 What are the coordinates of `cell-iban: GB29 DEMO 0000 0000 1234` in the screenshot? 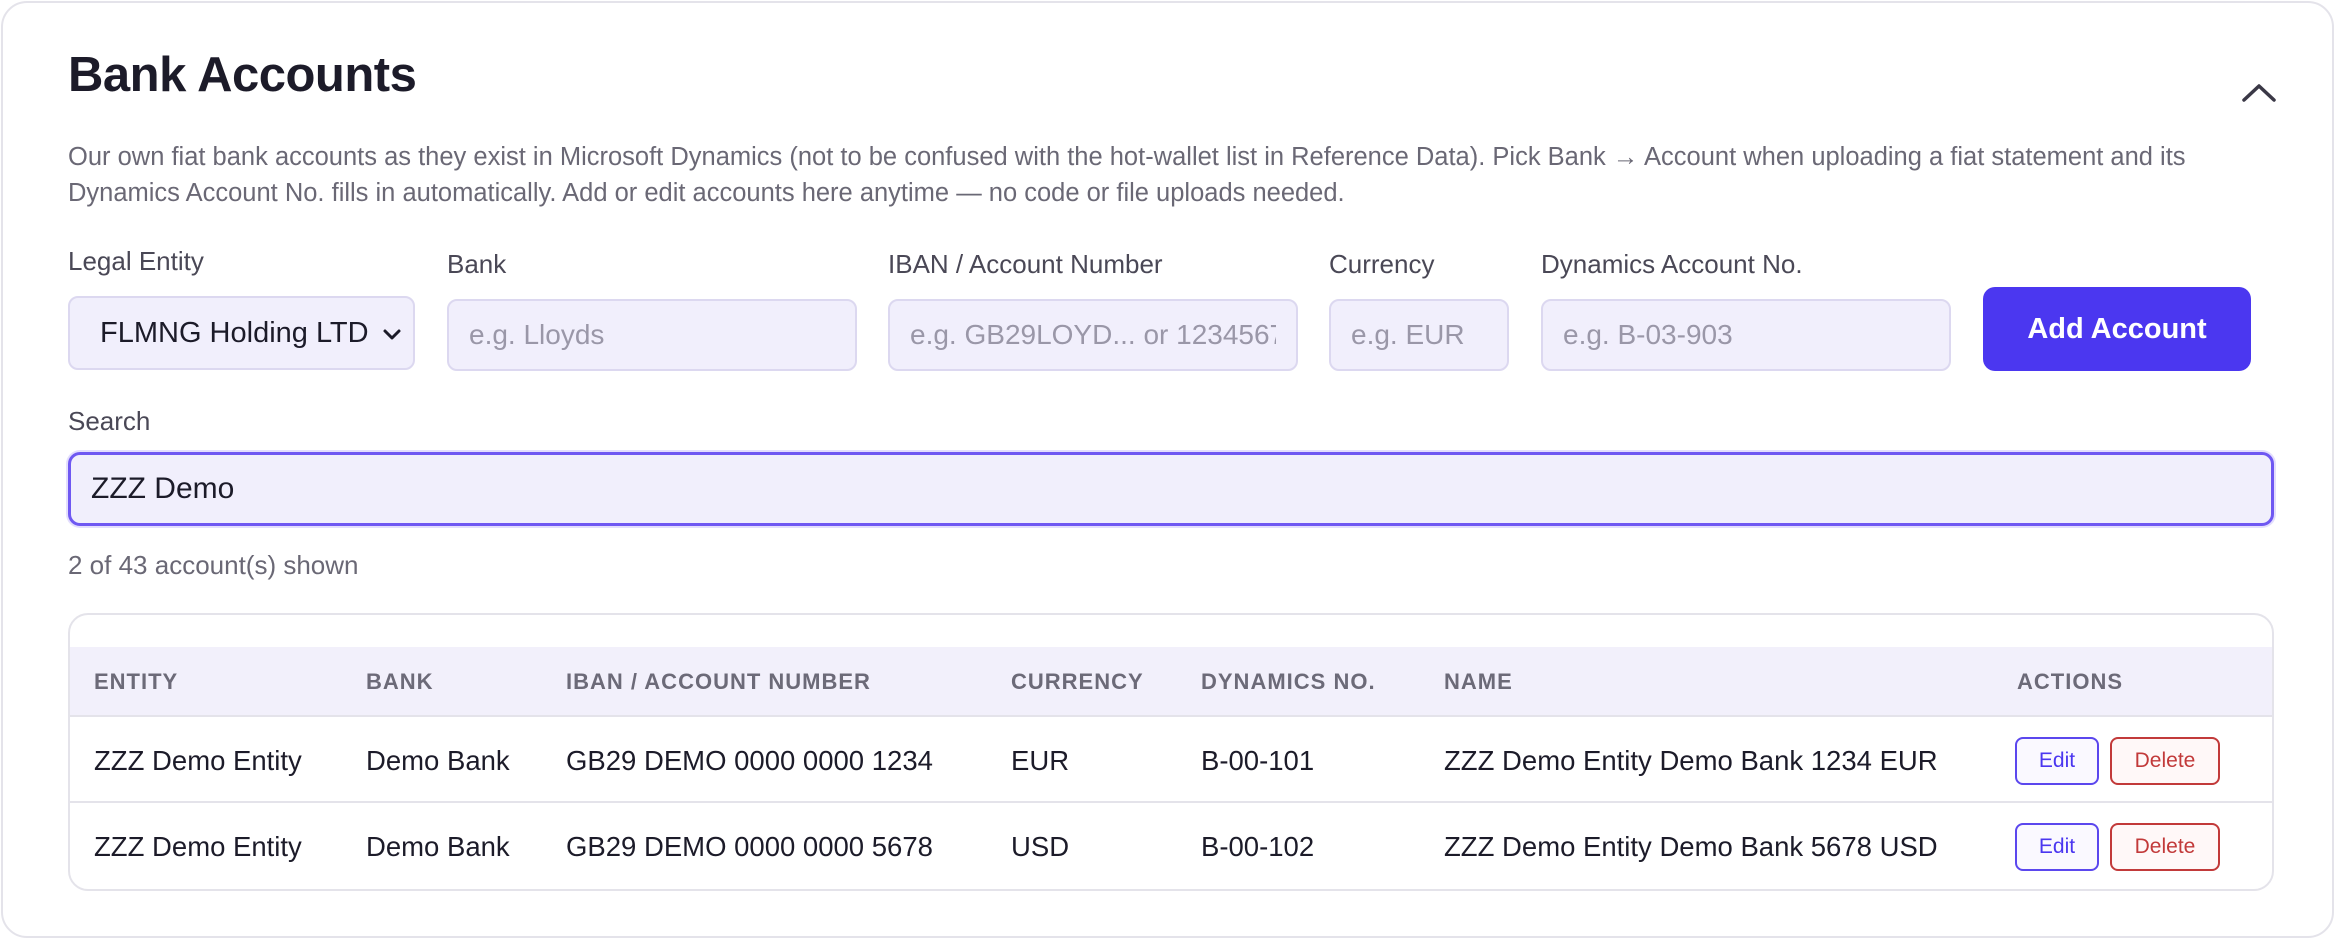 It's located at (749, 760).